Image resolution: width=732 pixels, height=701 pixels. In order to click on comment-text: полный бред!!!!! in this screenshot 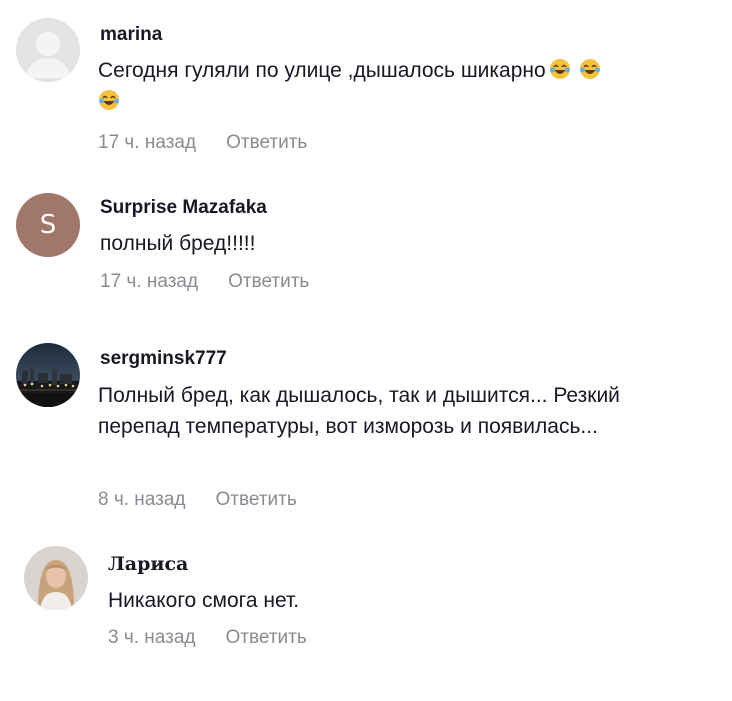, I will do `click(178, 243)`.